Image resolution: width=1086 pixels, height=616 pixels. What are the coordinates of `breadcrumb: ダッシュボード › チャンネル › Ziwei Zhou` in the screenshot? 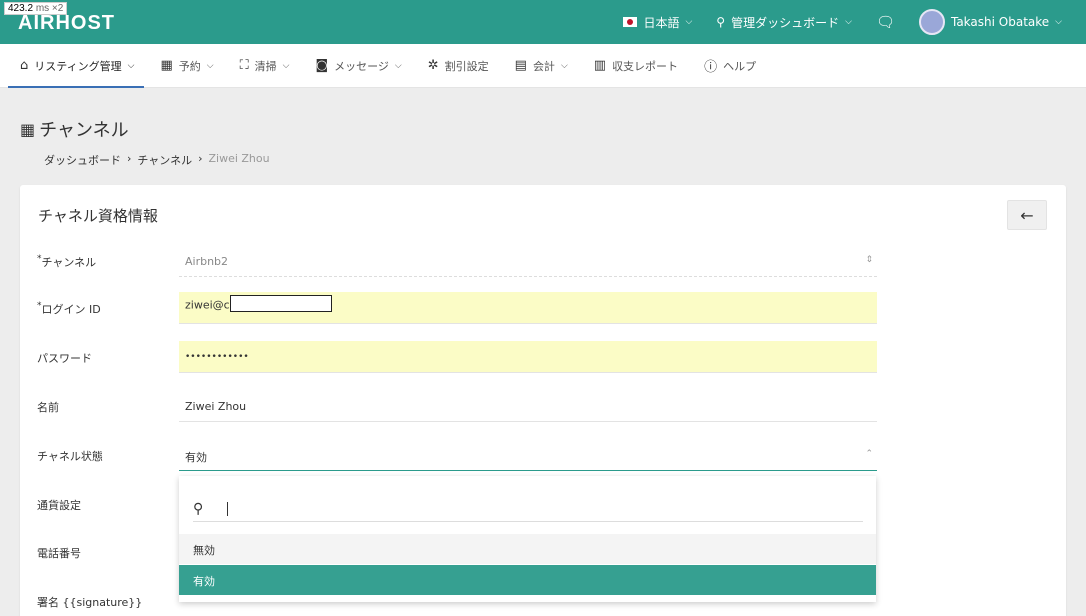 It's located at (157, 160).